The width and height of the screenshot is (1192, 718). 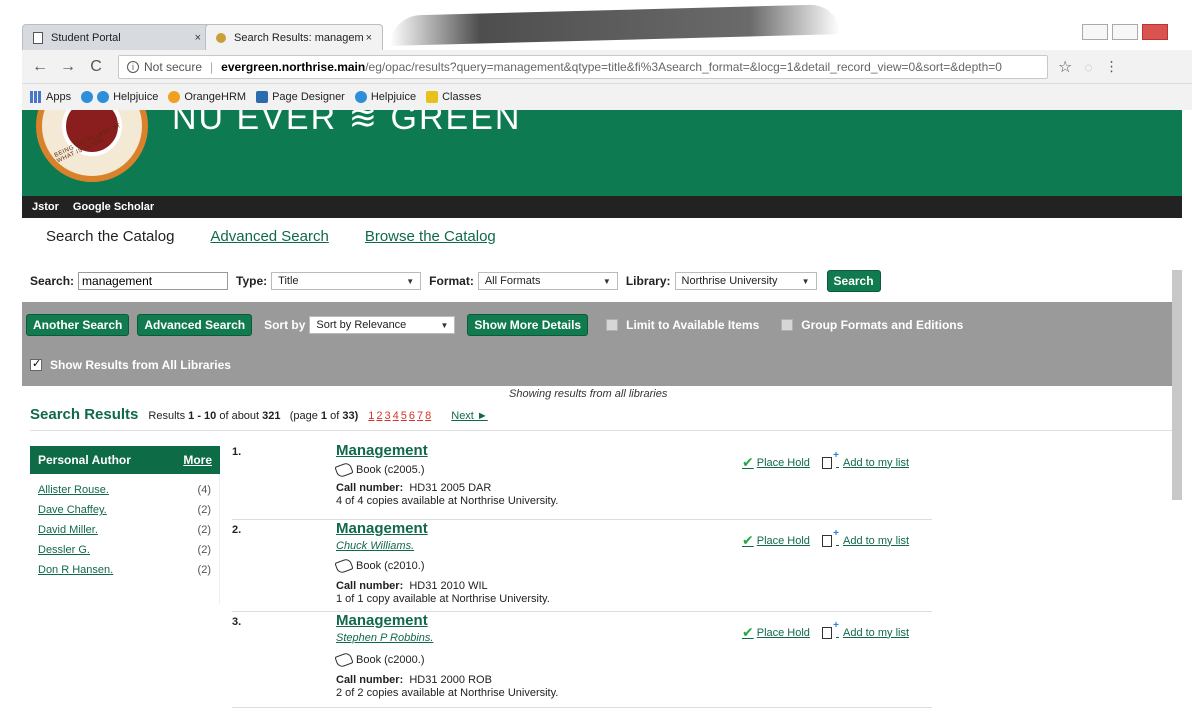 I want to click on type-select: Title ▼, so click(x=346, y=281).